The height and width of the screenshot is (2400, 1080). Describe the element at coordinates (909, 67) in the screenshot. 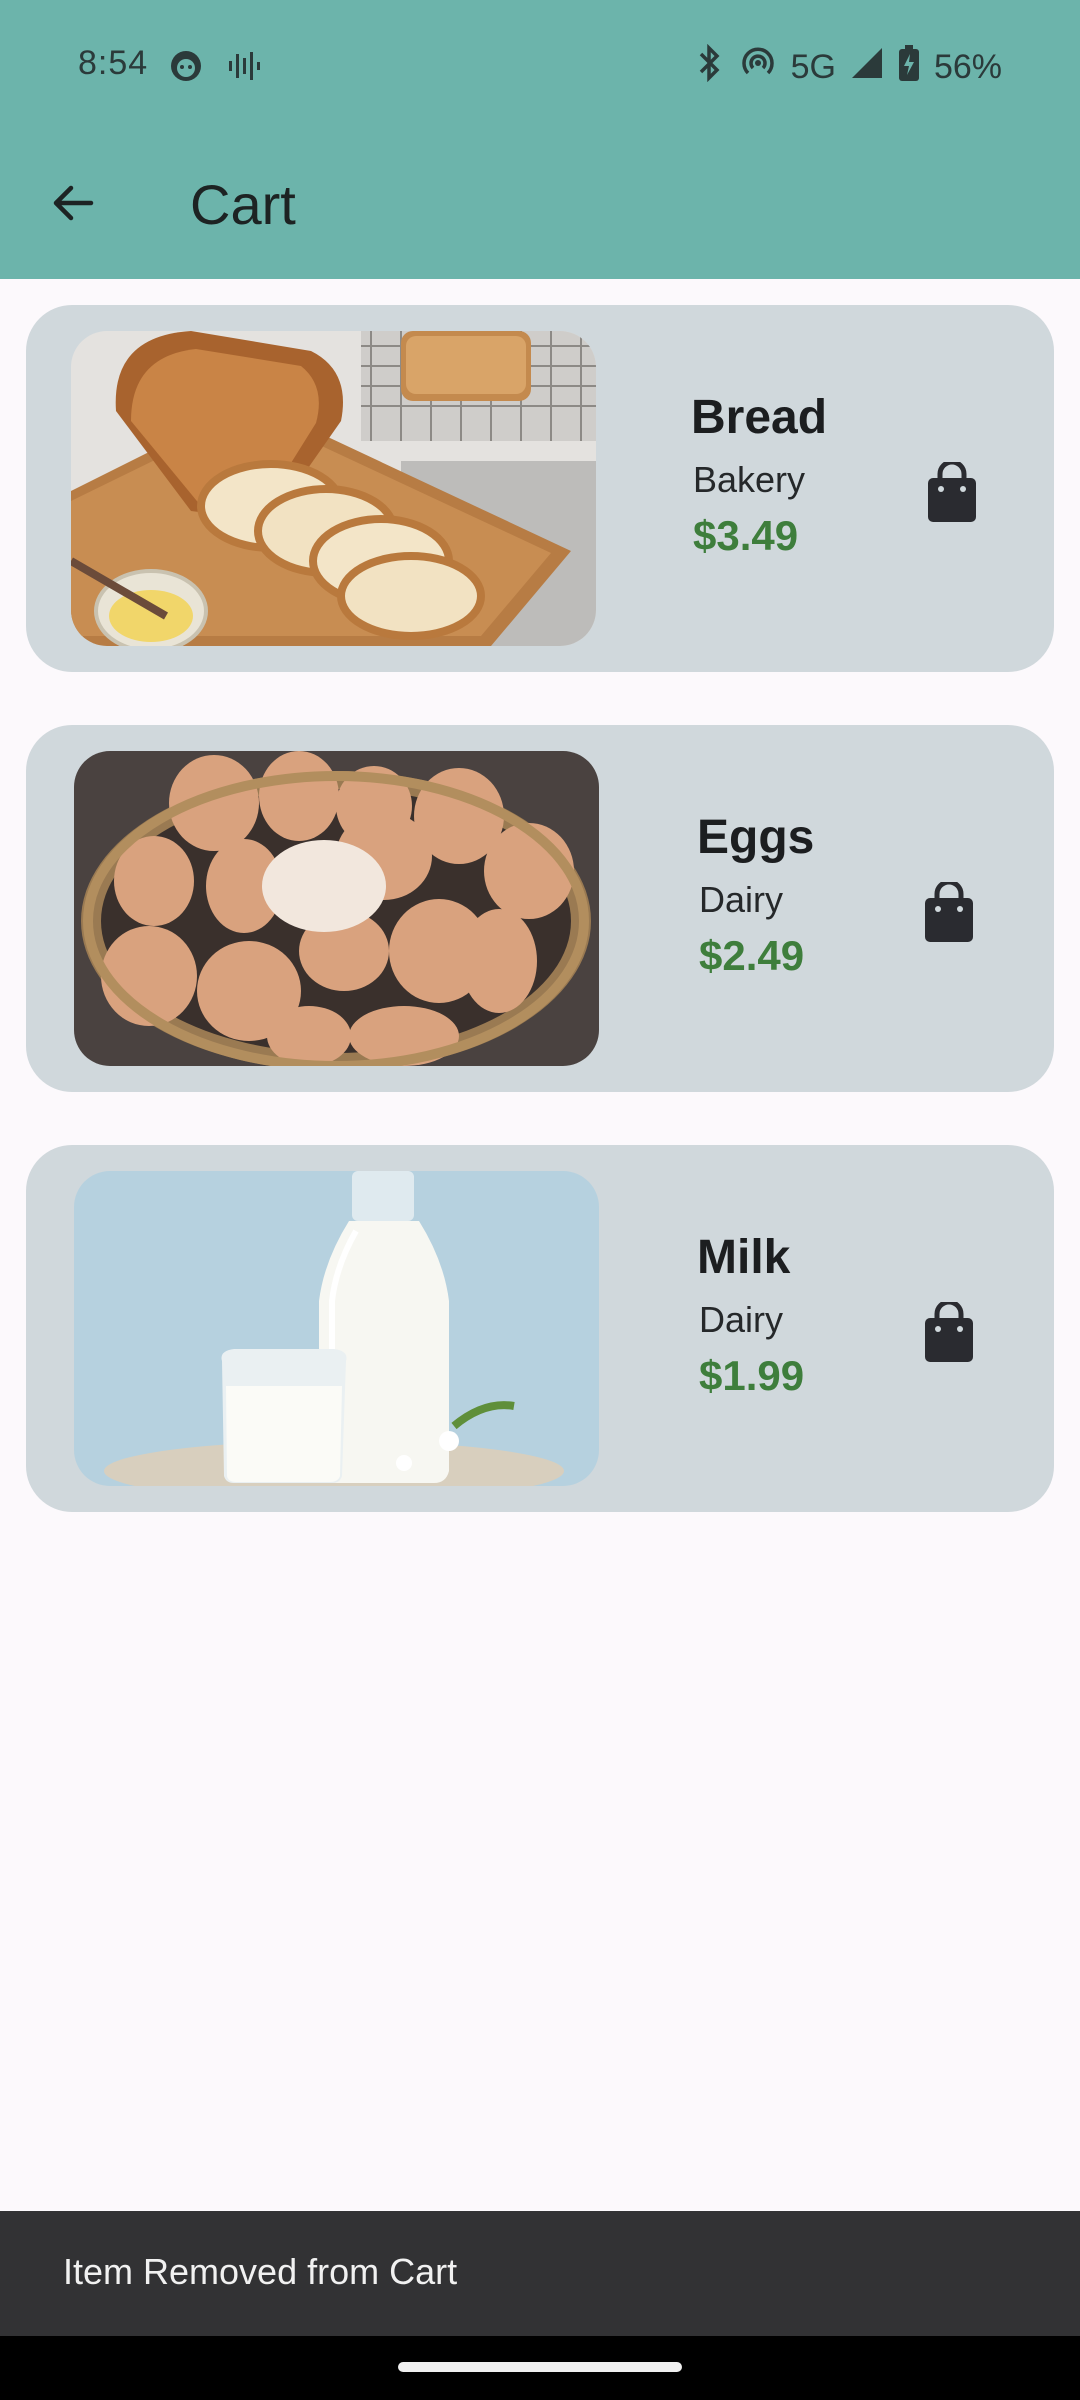

I see `battery-icon` at that location.